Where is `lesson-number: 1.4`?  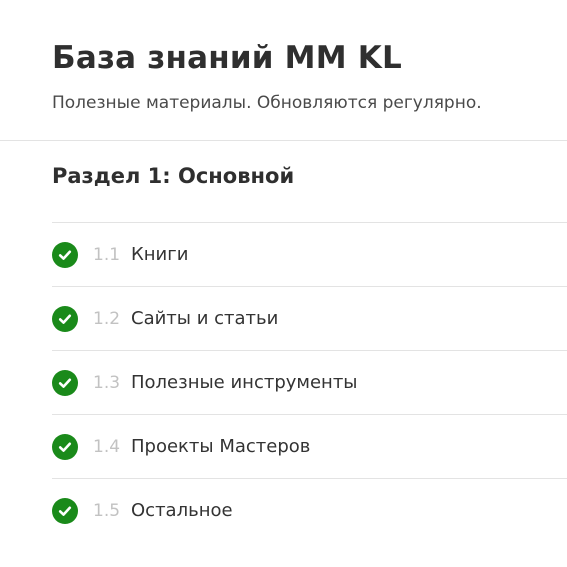
lesson-number: 1.4 is located at coordinates (107, 446).